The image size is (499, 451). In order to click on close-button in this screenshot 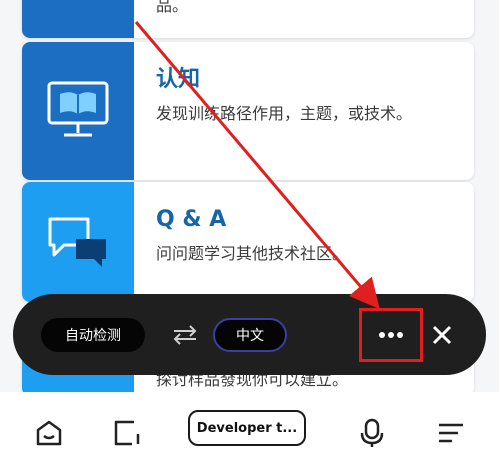, I will do `click(442, 335)`.